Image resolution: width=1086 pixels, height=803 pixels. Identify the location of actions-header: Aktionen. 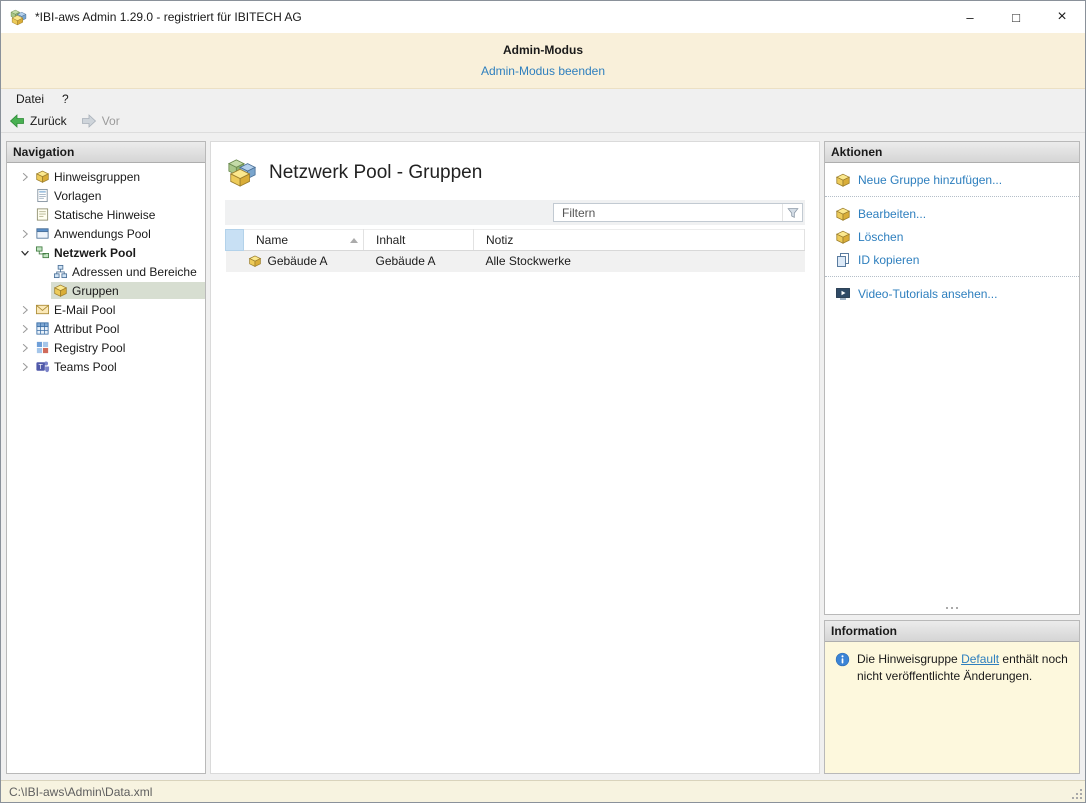
(952, 152).